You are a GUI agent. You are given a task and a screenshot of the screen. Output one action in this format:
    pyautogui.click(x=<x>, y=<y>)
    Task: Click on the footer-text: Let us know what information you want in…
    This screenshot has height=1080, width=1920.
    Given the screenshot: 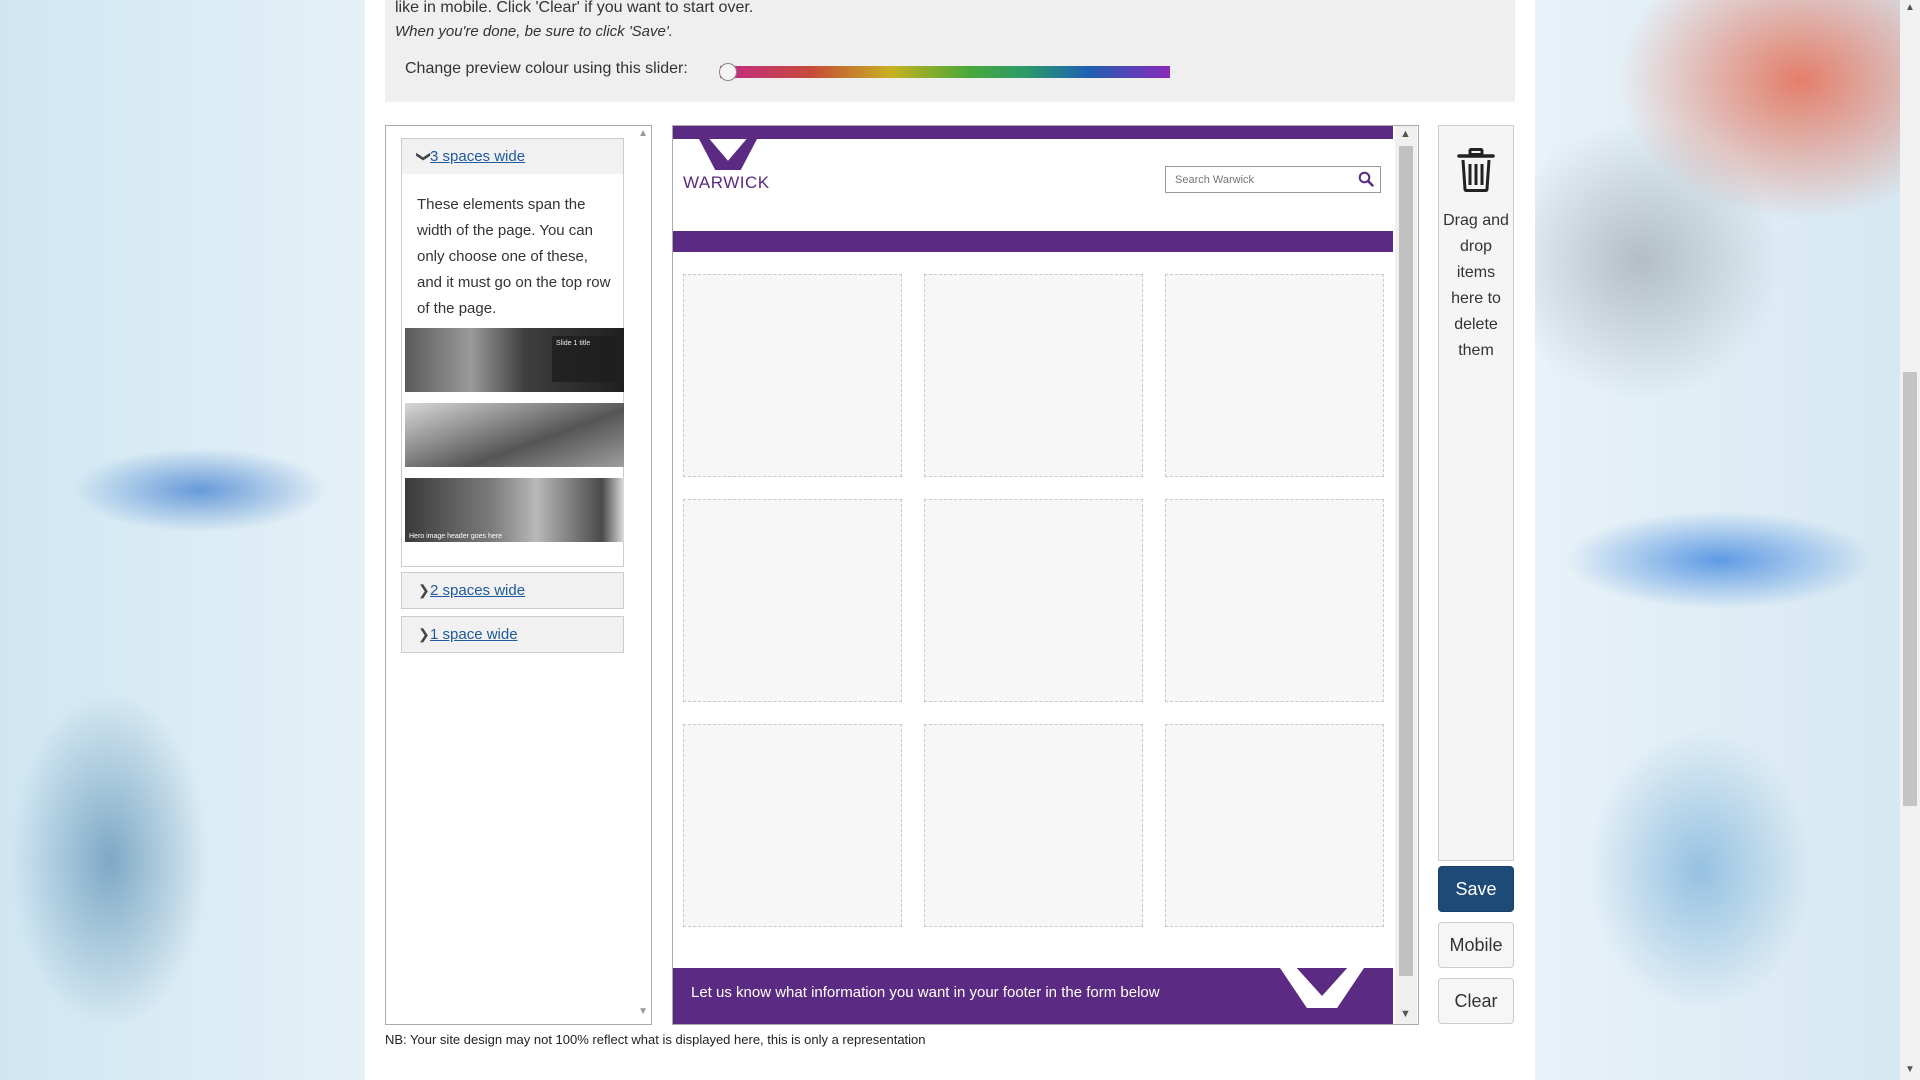 What is the action you would take?
    pyautogui.click(x=925, y=992)
    